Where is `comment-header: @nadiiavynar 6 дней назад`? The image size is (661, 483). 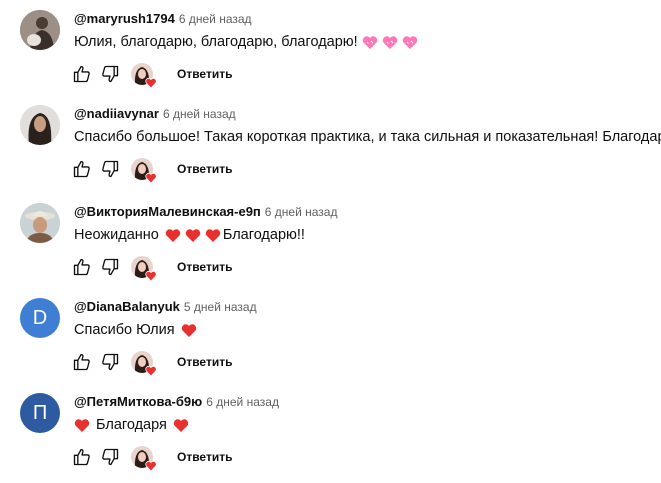 comment-header: @nadiiavynar 6 дней назад is located at coordinates (155, 113).